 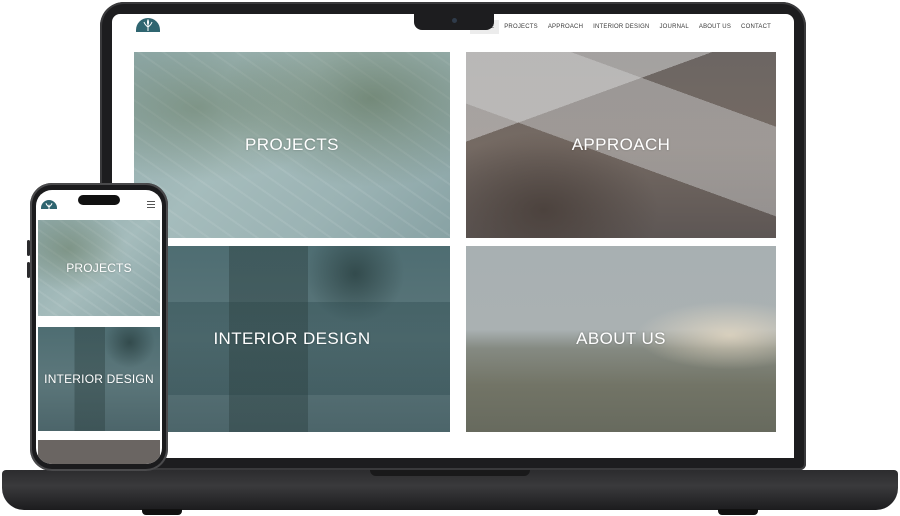 I want to click on tile-projects-label: PROJECTS, so click(x=292, y=144).